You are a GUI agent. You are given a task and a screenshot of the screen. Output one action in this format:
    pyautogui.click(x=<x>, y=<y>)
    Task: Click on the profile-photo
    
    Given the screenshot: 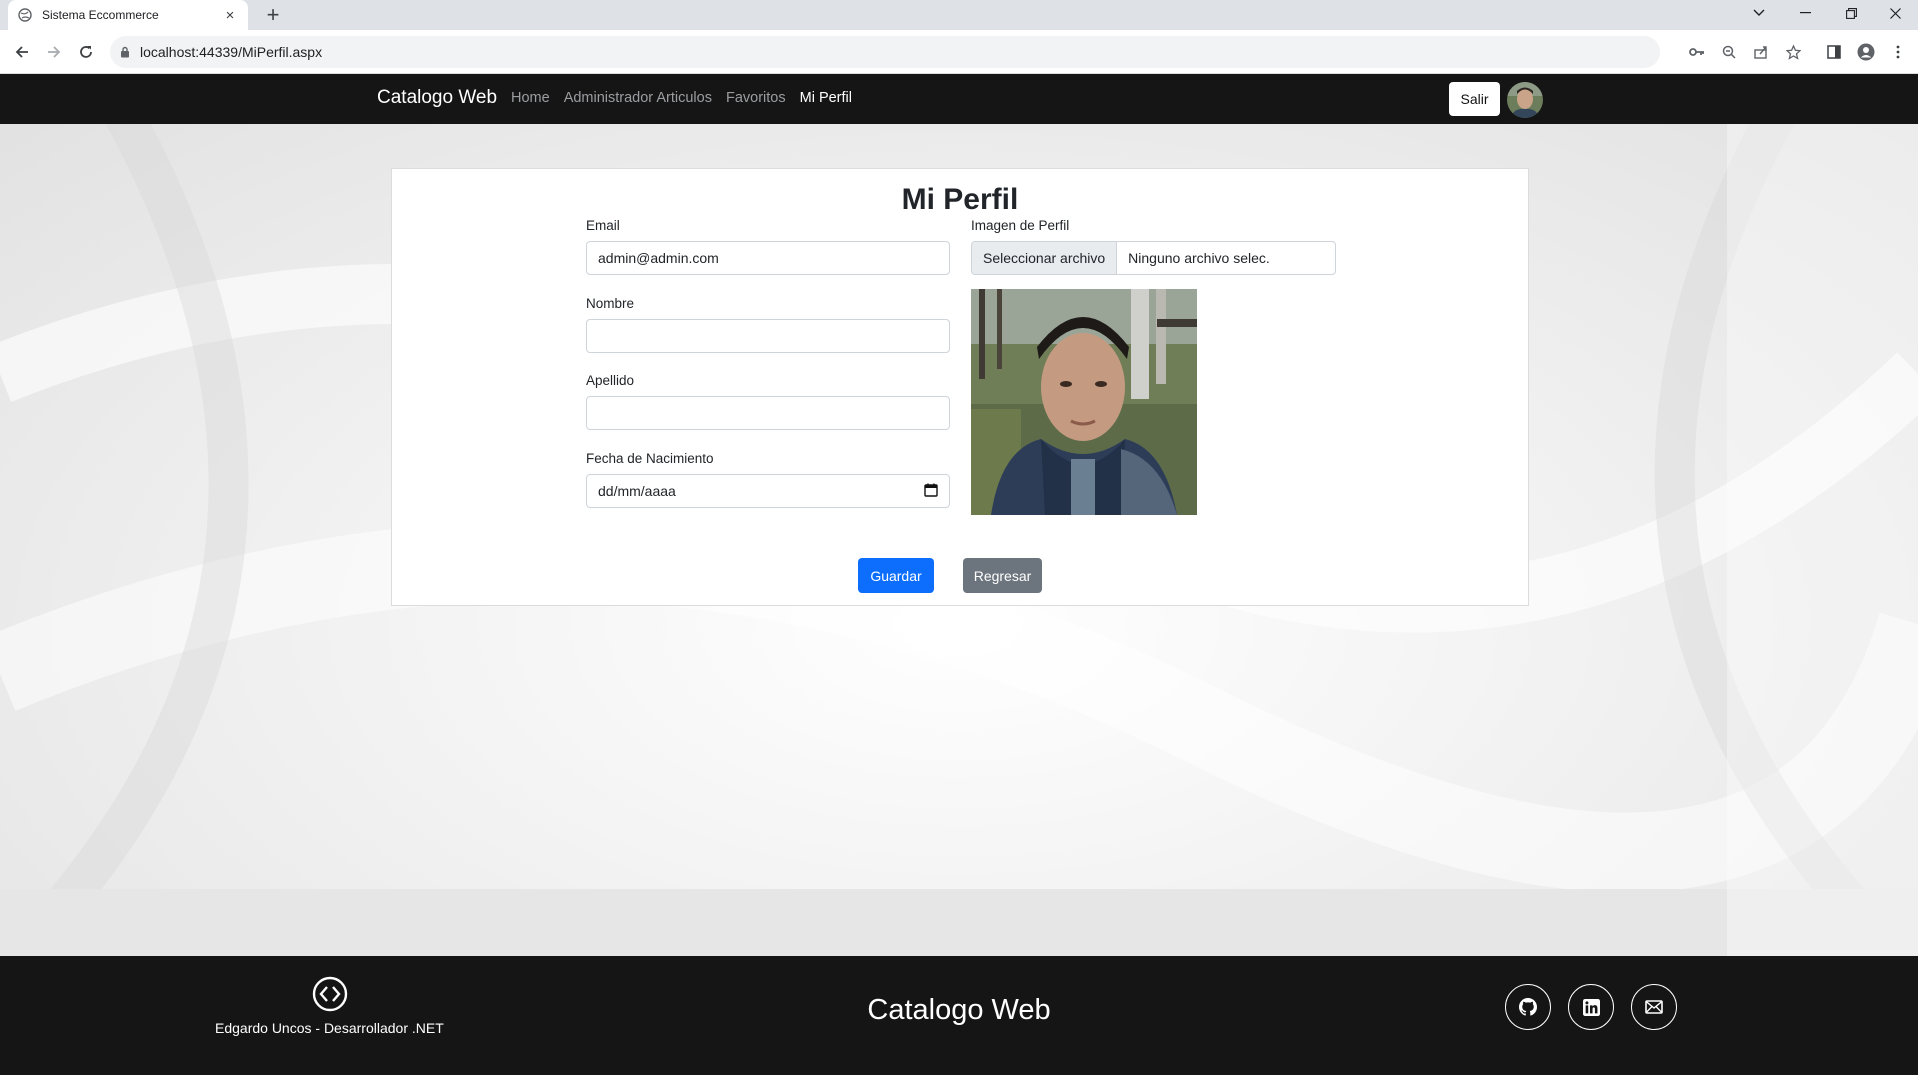 What is the action you would take?
    pyautogui.click(x=1084, y=402)
    